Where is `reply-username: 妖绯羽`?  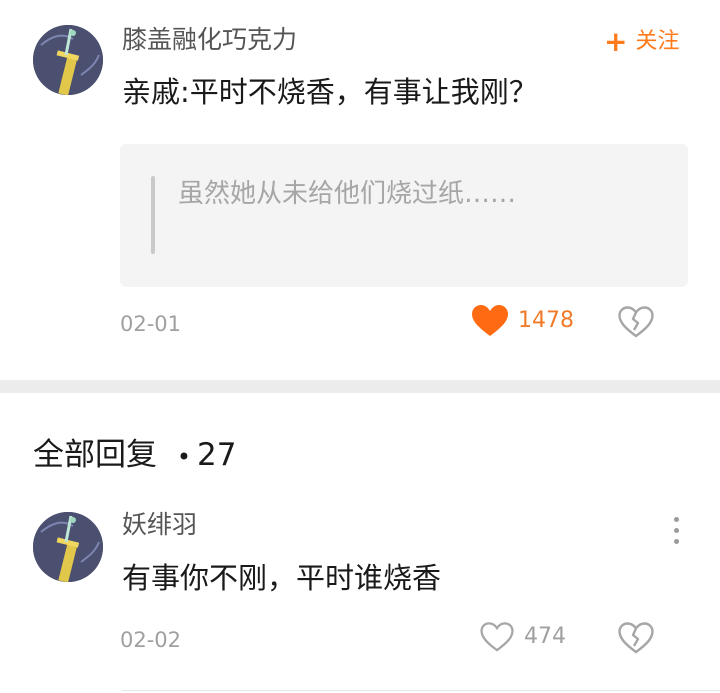 reply-username: 妖绯羽 is located at coordinates (159, 525).